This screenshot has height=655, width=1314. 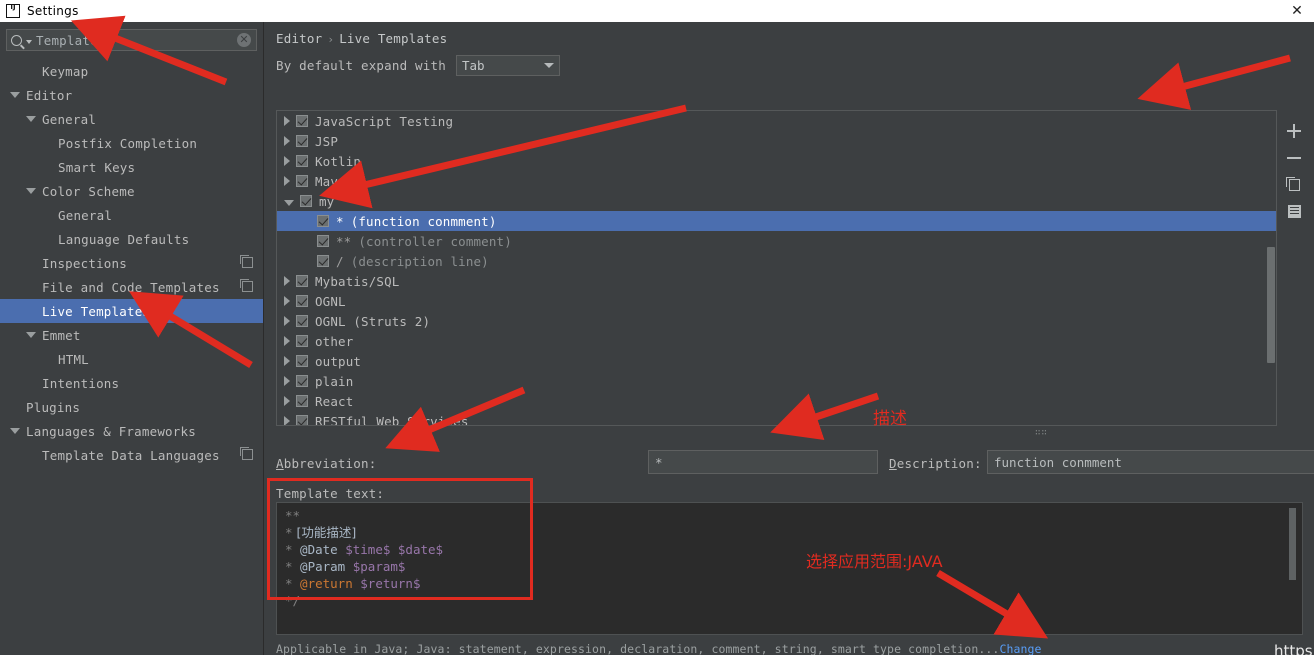 What do you see at coordinates (939, 463) in the screenshot?
I see `description-label-rest: escription:` at bounding box center [939, 463].